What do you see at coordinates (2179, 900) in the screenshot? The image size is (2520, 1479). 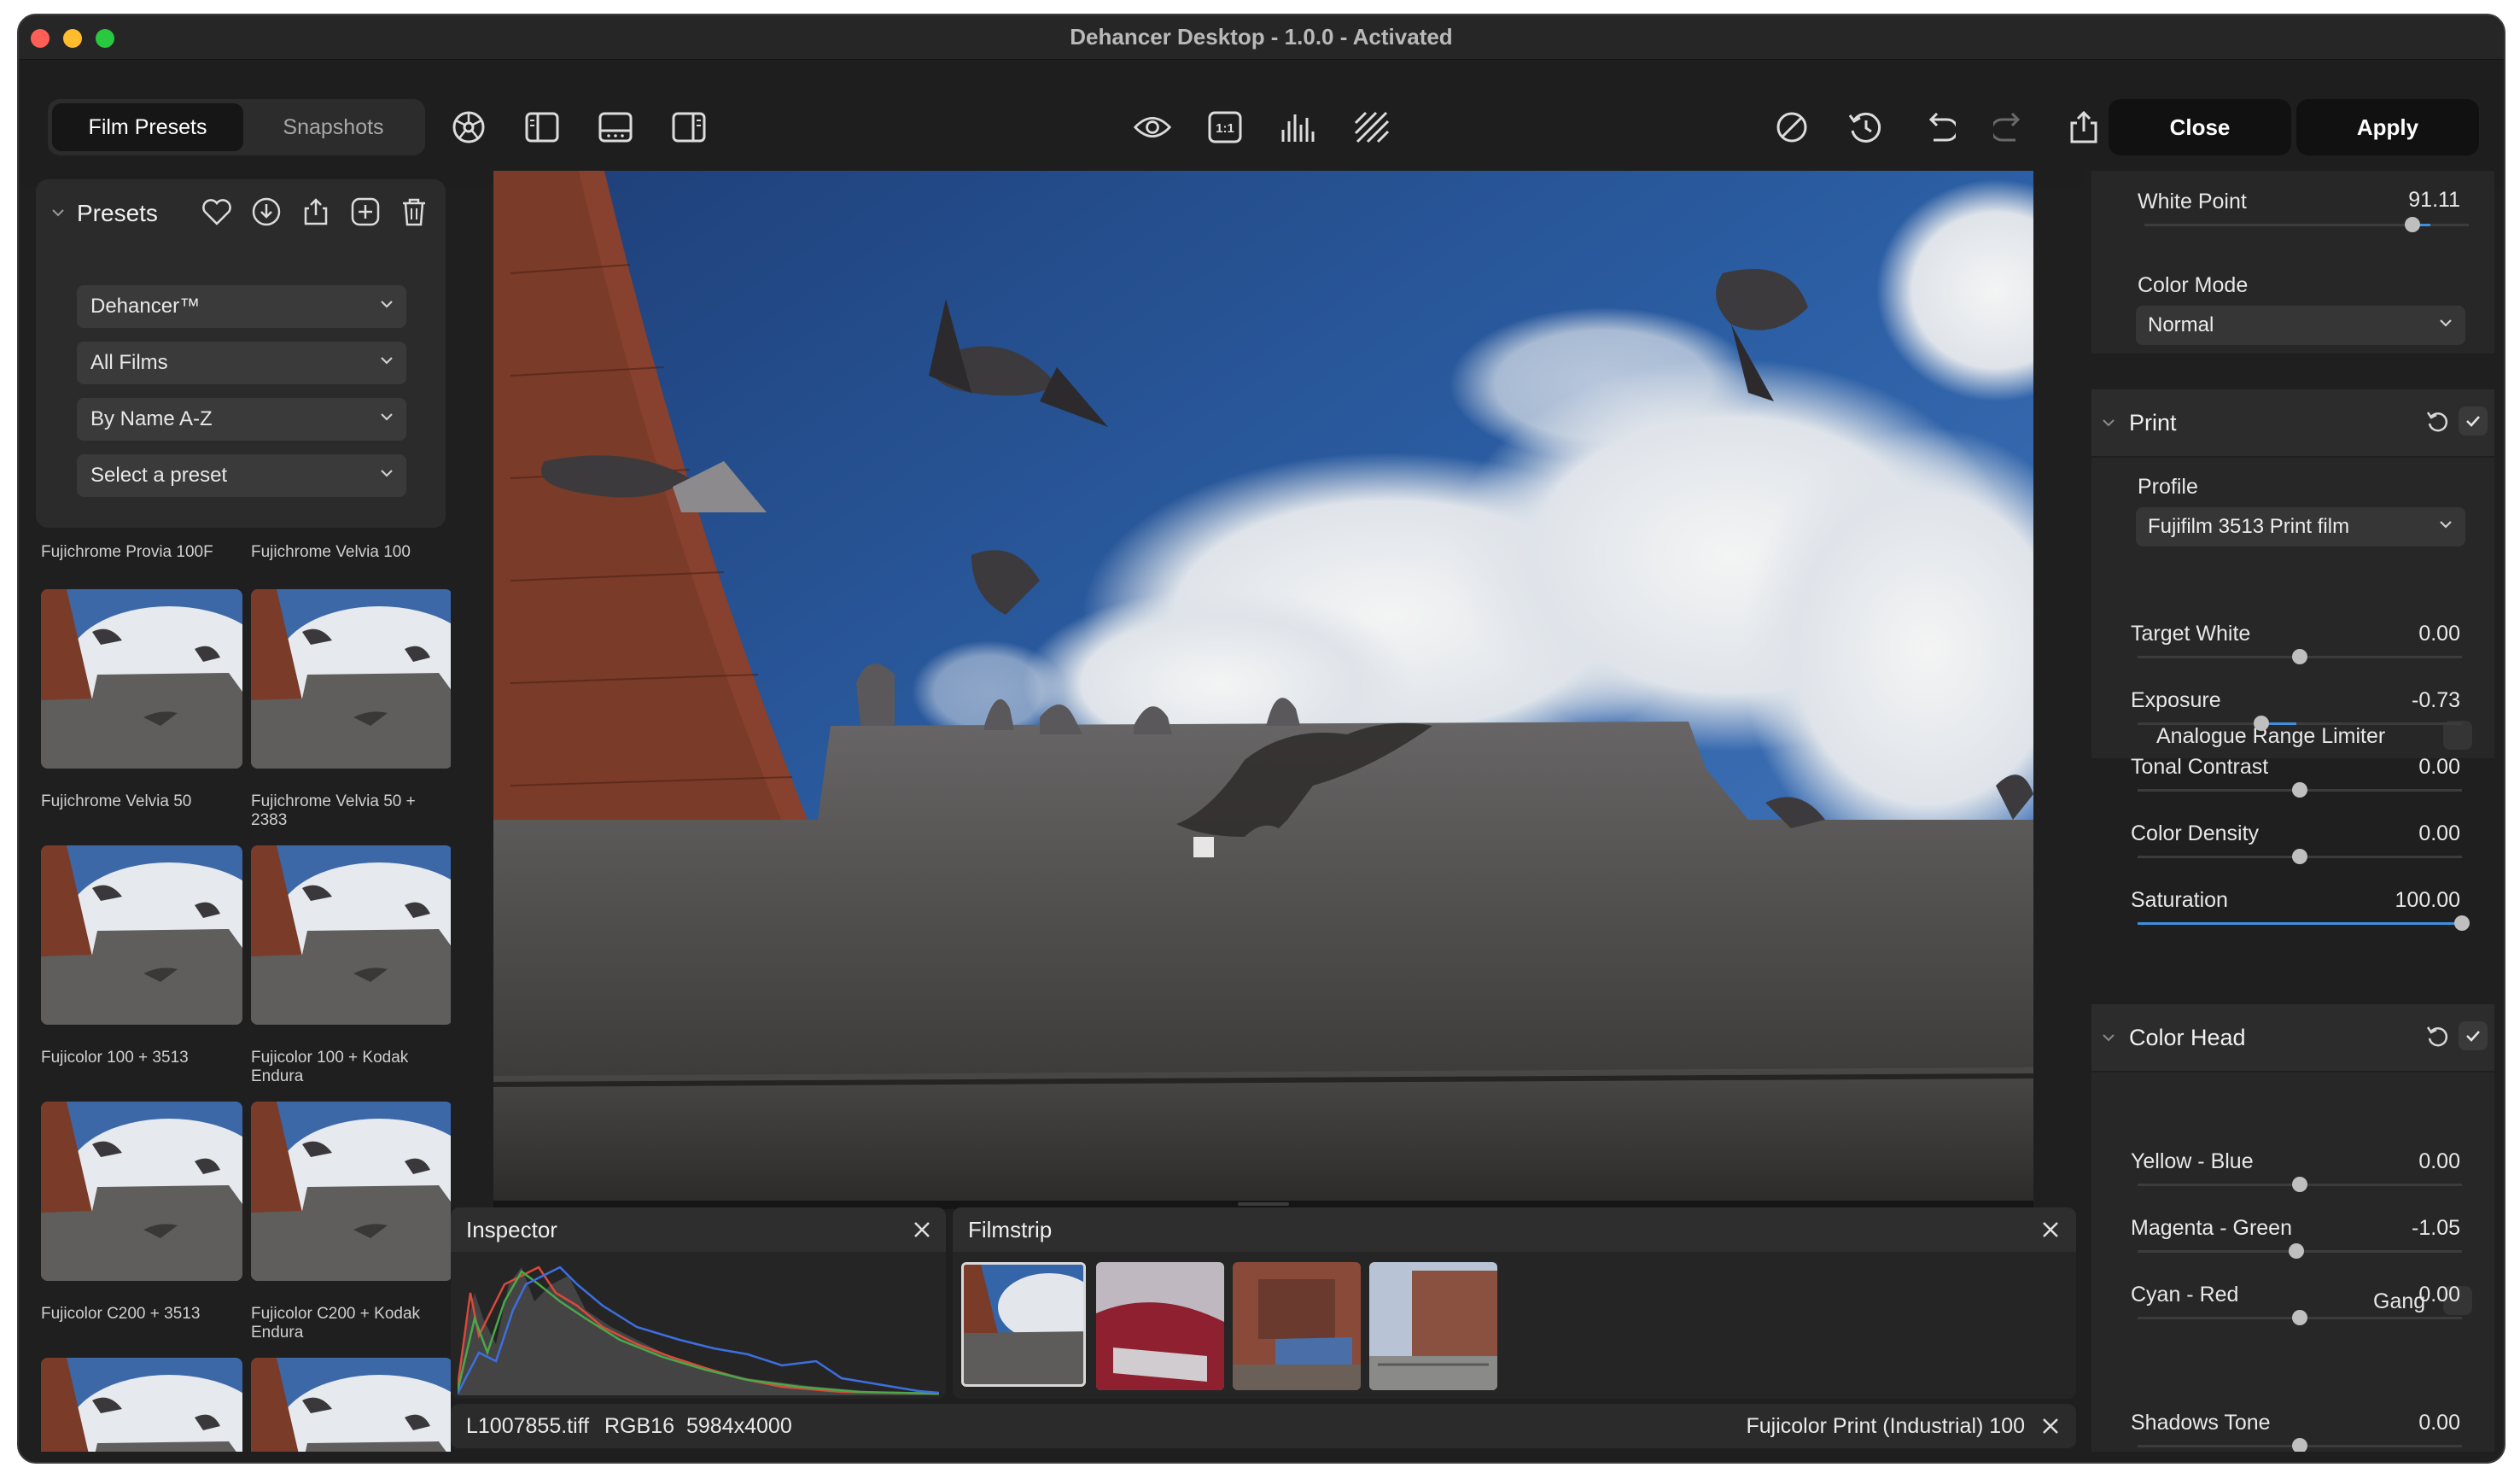 I see `slider-label: Saturation` at bounding box center [2179, 900].